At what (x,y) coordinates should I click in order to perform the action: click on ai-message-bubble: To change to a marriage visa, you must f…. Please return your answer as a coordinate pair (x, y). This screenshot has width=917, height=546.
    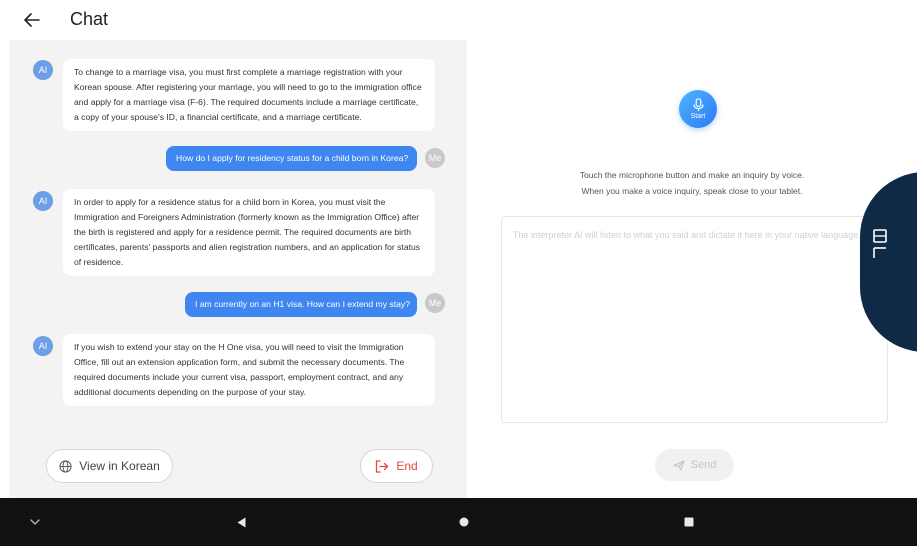
    Looking at the image, I should click on (249, 95).